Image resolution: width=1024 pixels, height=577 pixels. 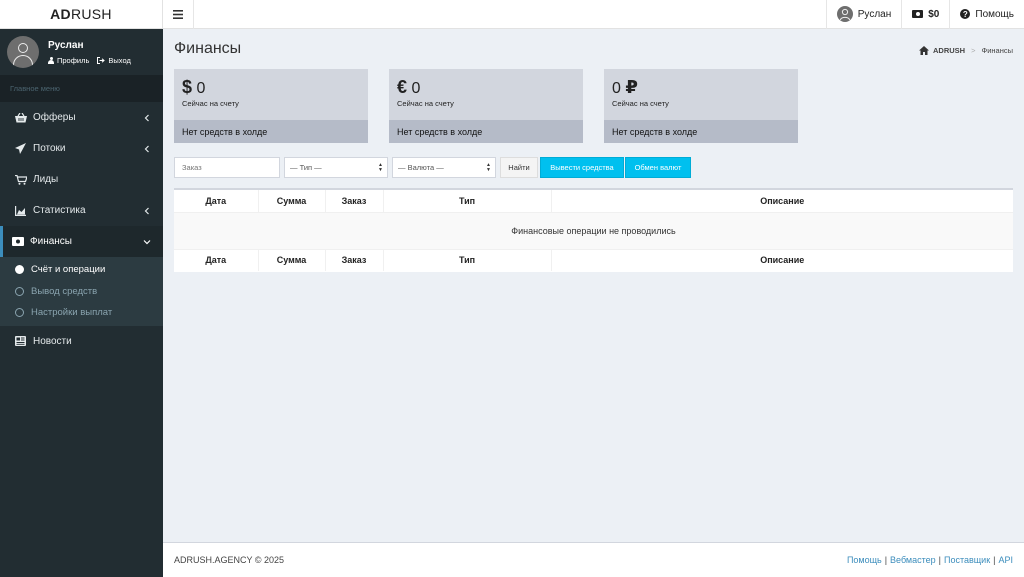 What do you see at coordinates (51, 60) in the screenshot?
I see `user-icon` at bounding box center [51, 60].